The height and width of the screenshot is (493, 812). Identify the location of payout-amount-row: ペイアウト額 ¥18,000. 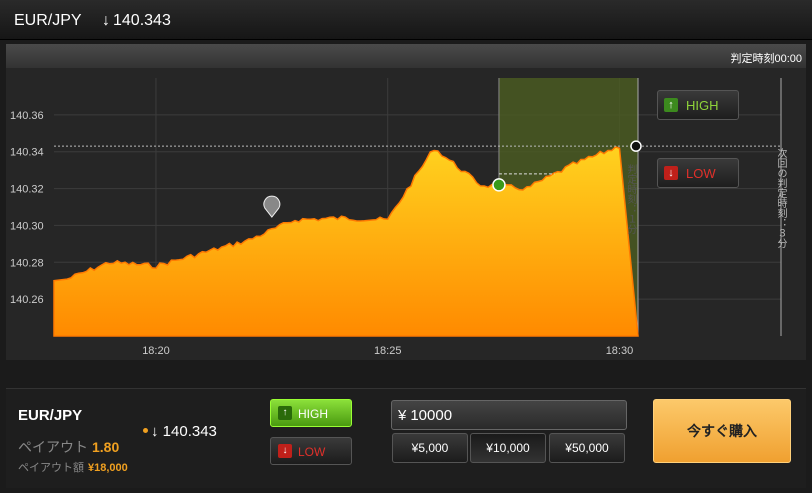
(73, 467).